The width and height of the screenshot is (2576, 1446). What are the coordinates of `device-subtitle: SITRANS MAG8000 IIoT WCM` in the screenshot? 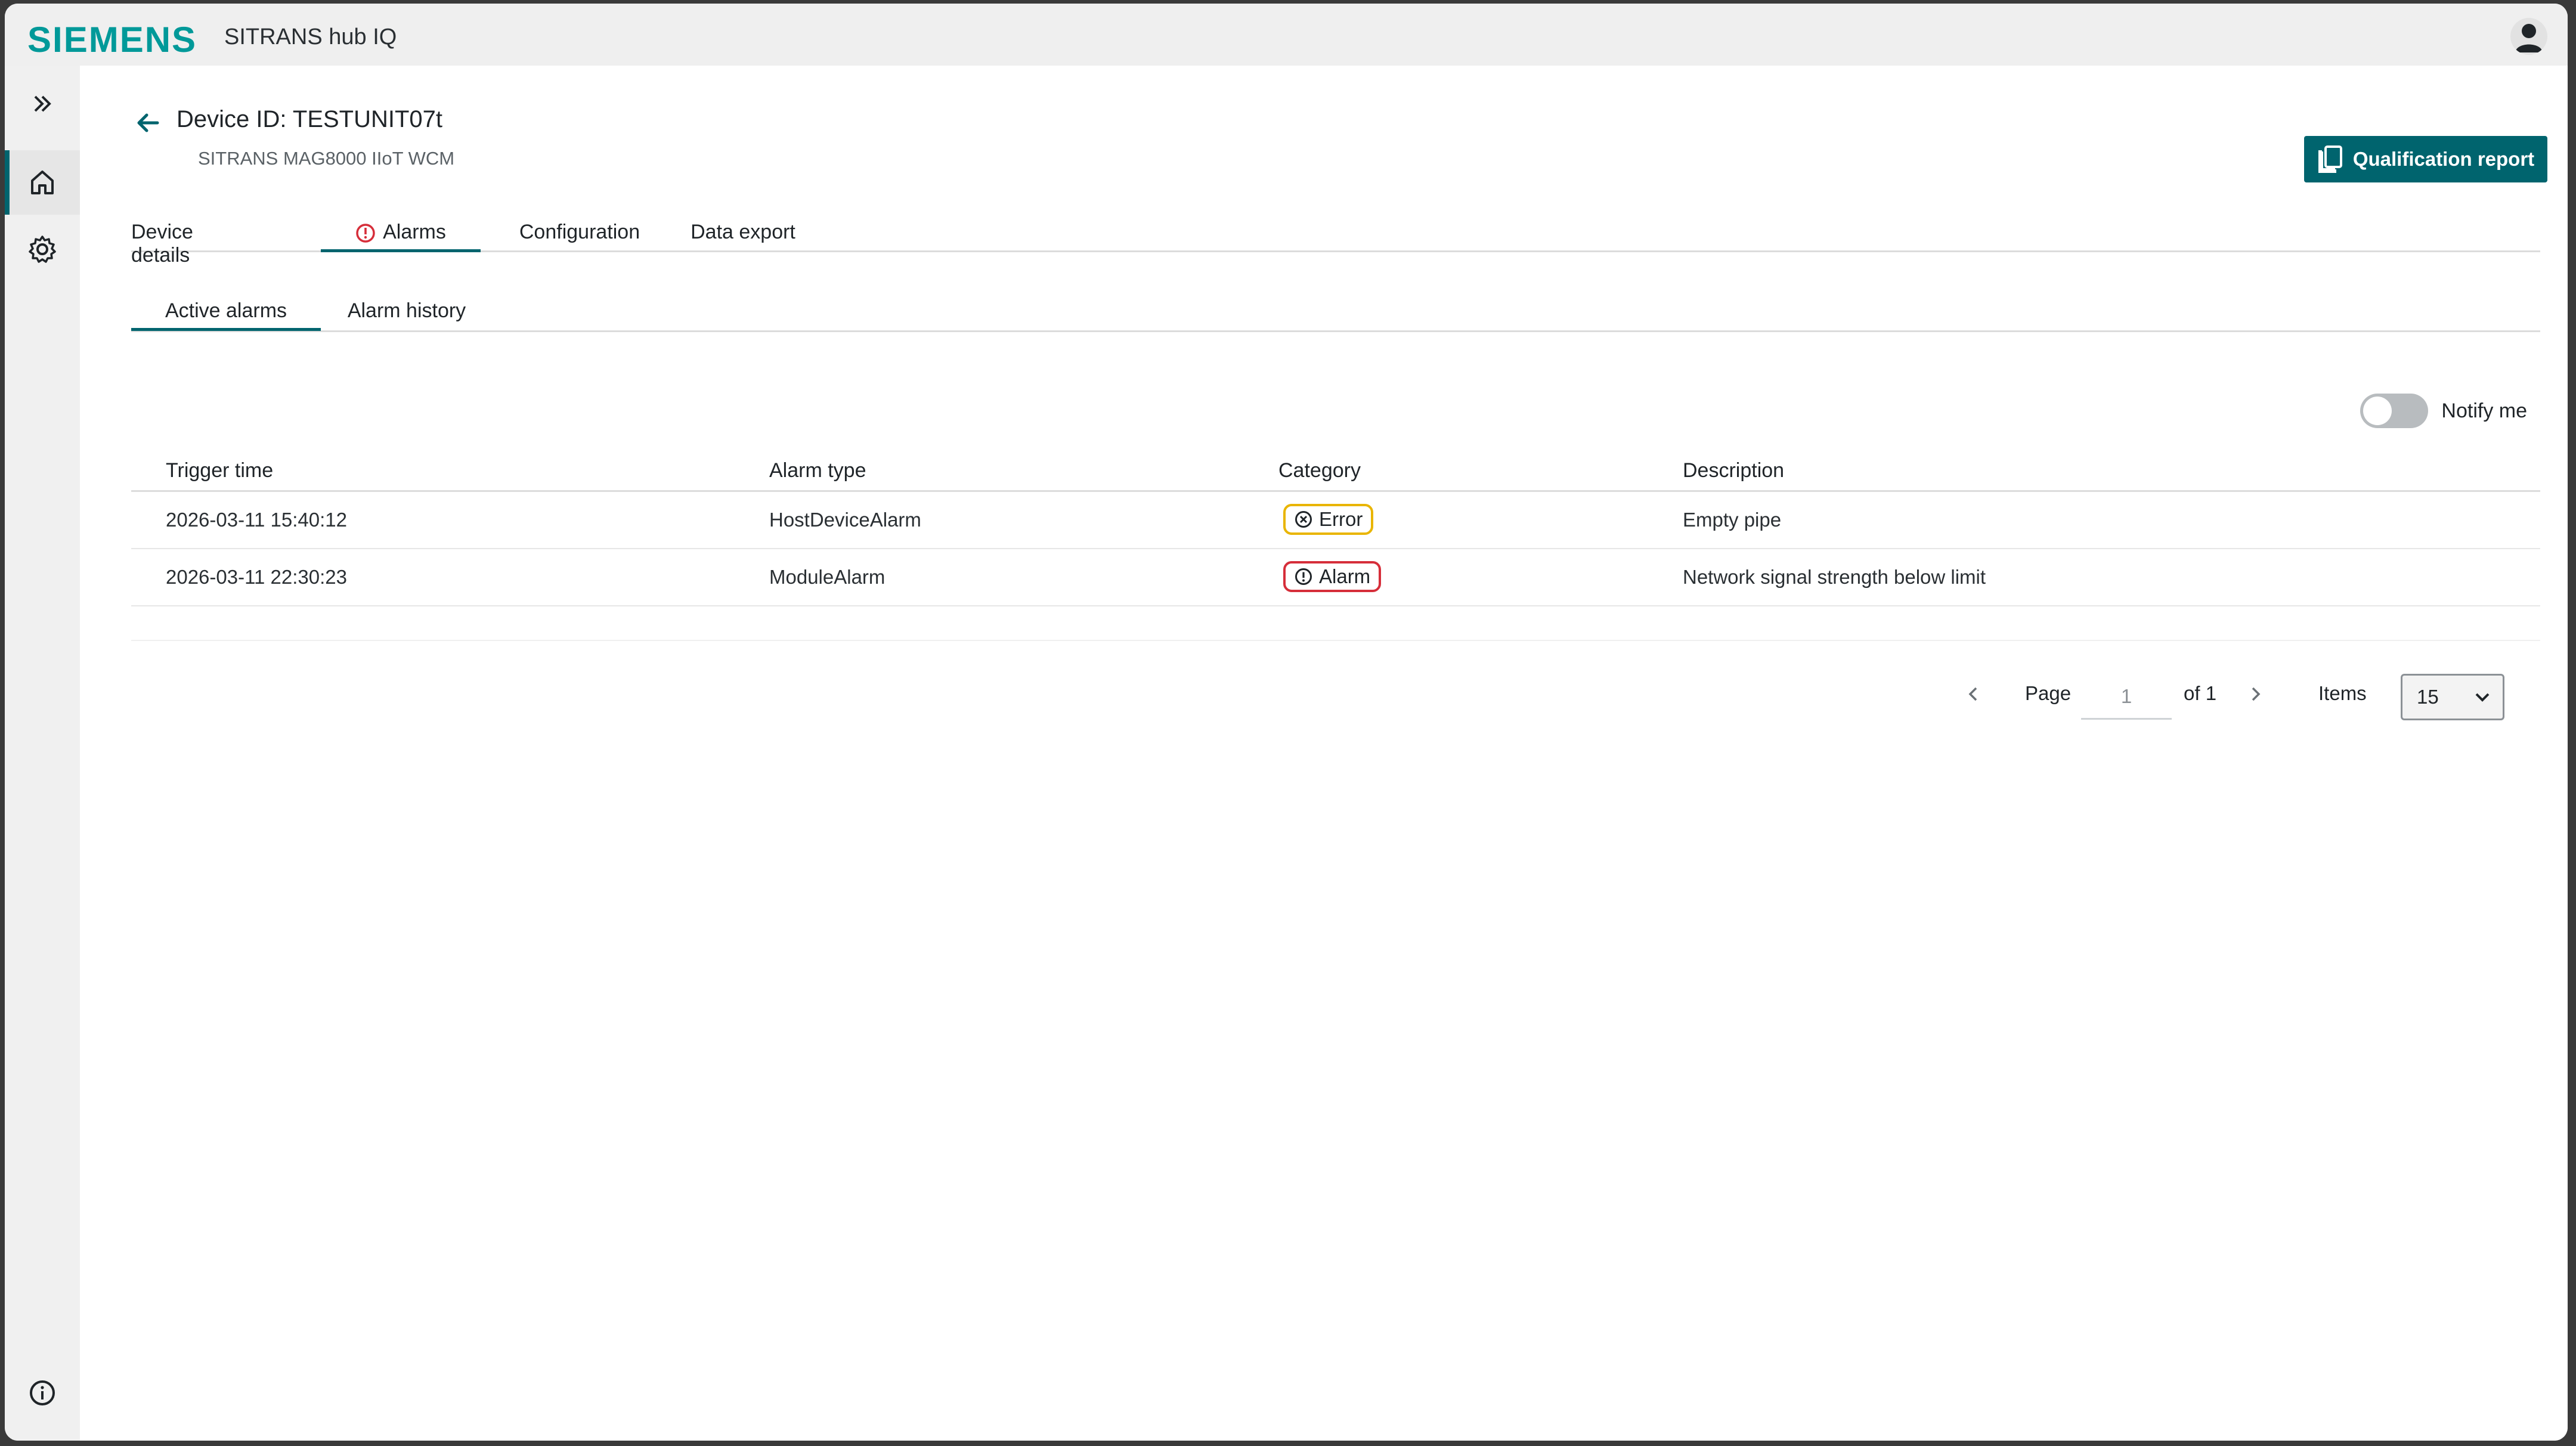 It's located at (327, 158).